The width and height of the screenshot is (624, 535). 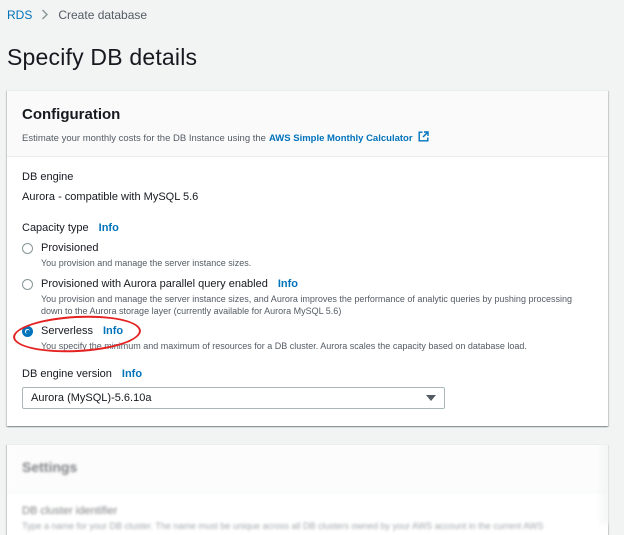 What do you see at coordinates (50, 467) in the screenshot?
I see `settings-title: Settings` at bounding box center [50, 467].